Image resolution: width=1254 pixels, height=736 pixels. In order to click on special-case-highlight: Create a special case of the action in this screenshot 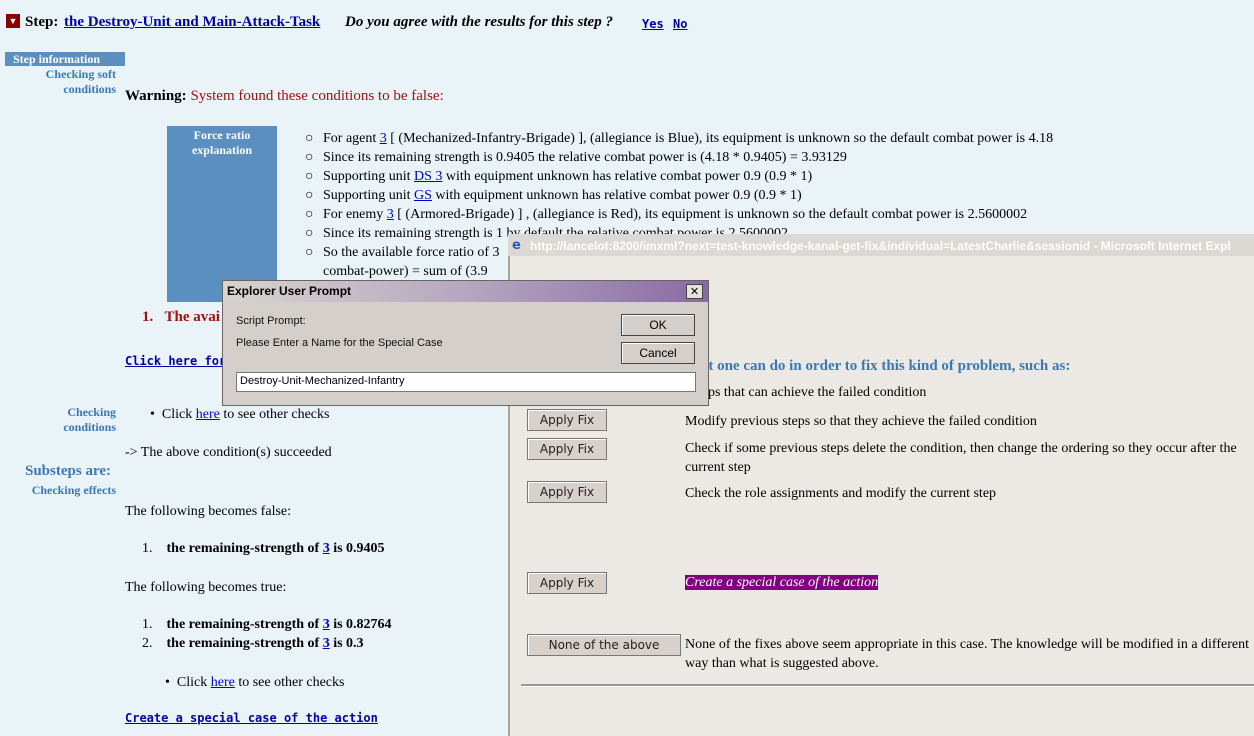, I will do `click(782, 582)`.